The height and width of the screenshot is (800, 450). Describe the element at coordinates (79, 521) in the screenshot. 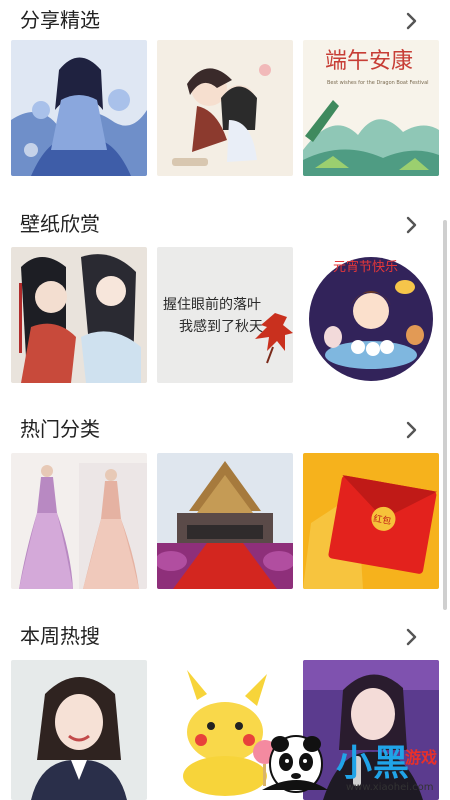

I see `thumbnail-wedding-gowns` at that location.